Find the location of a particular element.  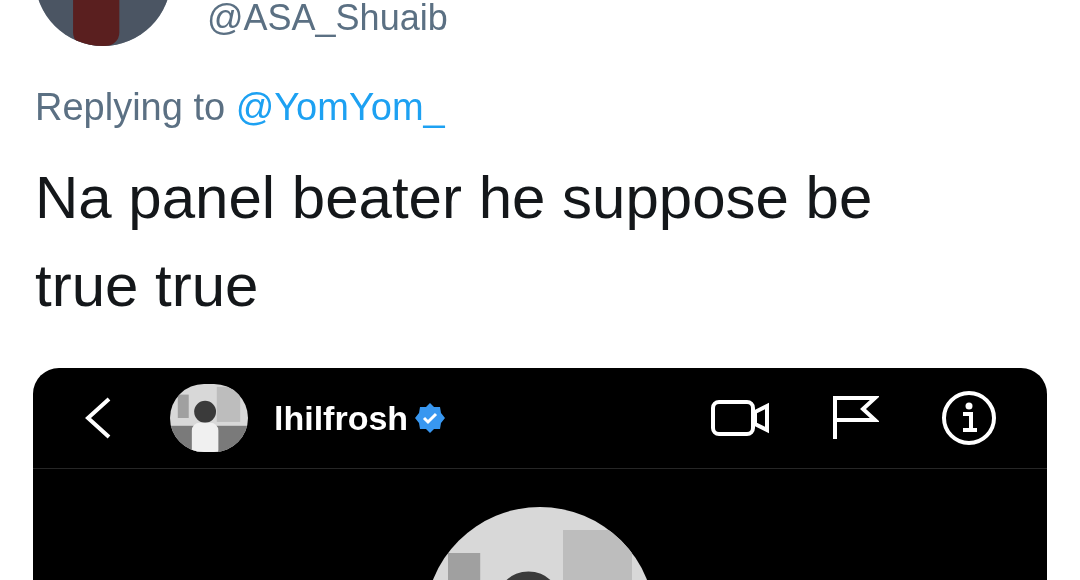

info-icon is located at coordinates (969, 418).